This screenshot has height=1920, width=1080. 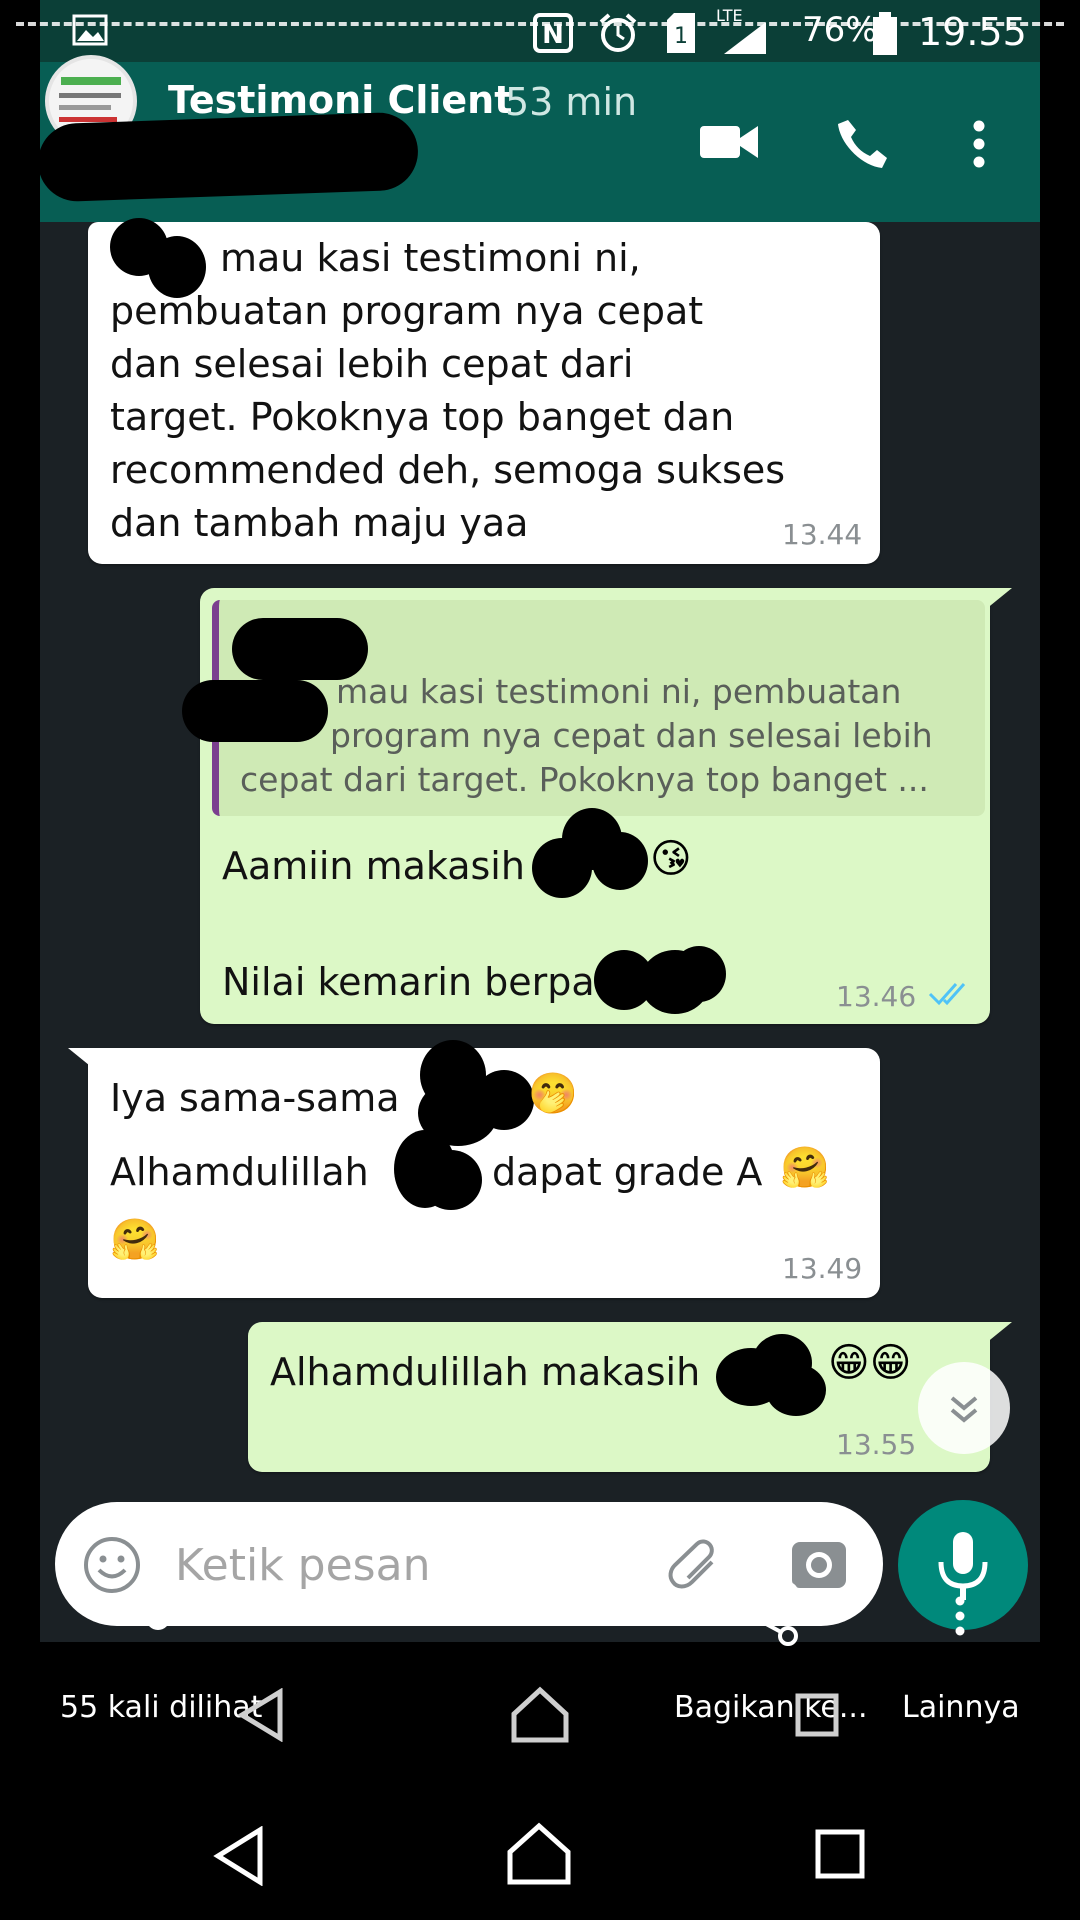 I want to click on home-icon, so click(x=539, y=1854).